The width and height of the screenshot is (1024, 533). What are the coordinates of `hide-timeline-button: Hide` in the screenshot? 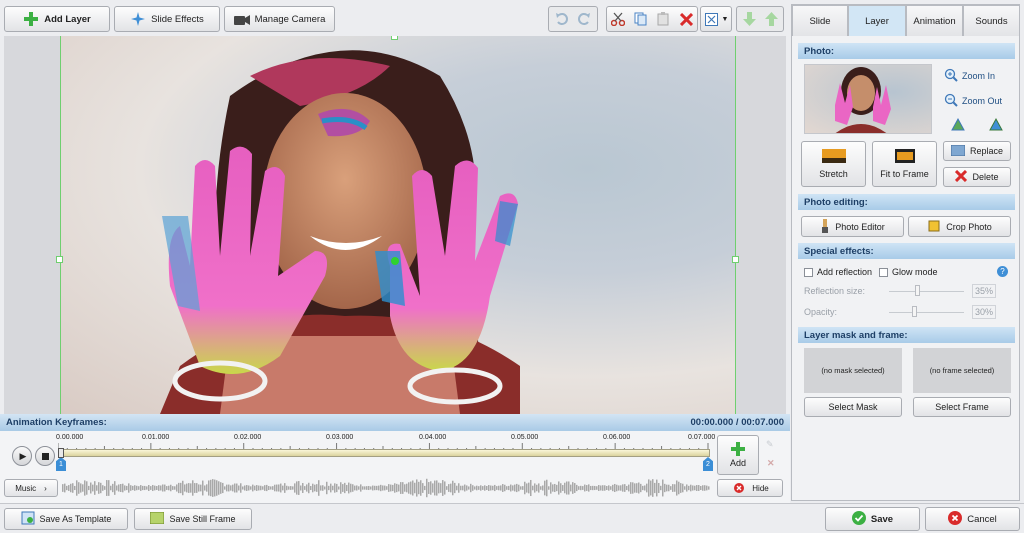 It's located at (750, 488).